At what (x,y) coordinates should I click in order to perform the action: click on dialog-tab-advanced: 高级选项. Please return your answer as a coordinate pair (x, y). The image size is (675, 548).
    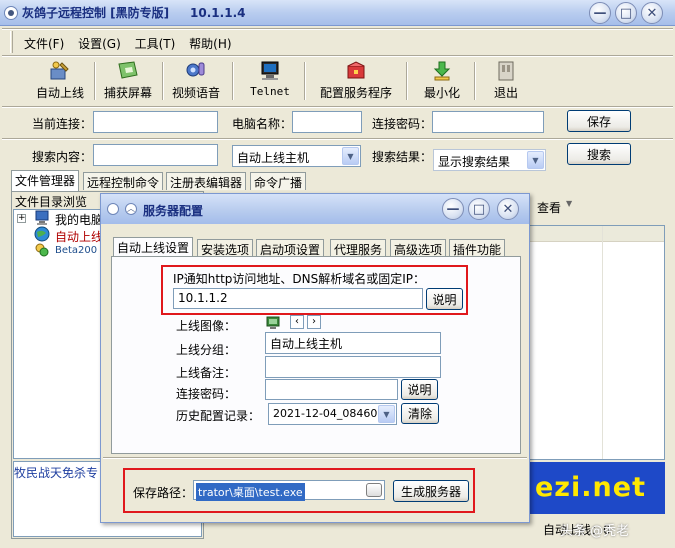
    Looking at the image, I should click on (418, 248).